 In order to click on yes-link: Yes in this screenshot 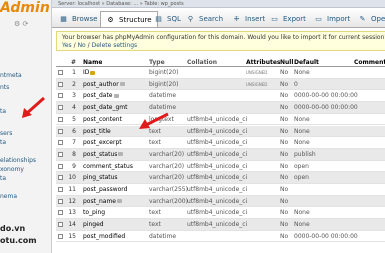, I will do `click(67, 45)`.